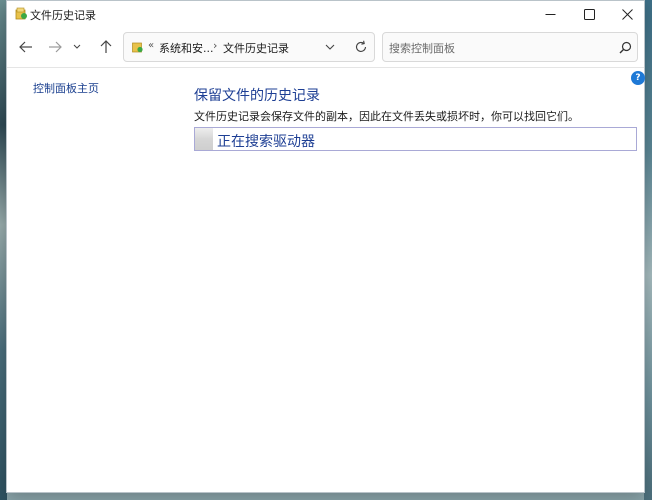 The height and width of the screenshot is (500, 652). What do you see at coordinates (625, 47) in the screenshot?
I see `search-icon` at bounding box center [625, 47].